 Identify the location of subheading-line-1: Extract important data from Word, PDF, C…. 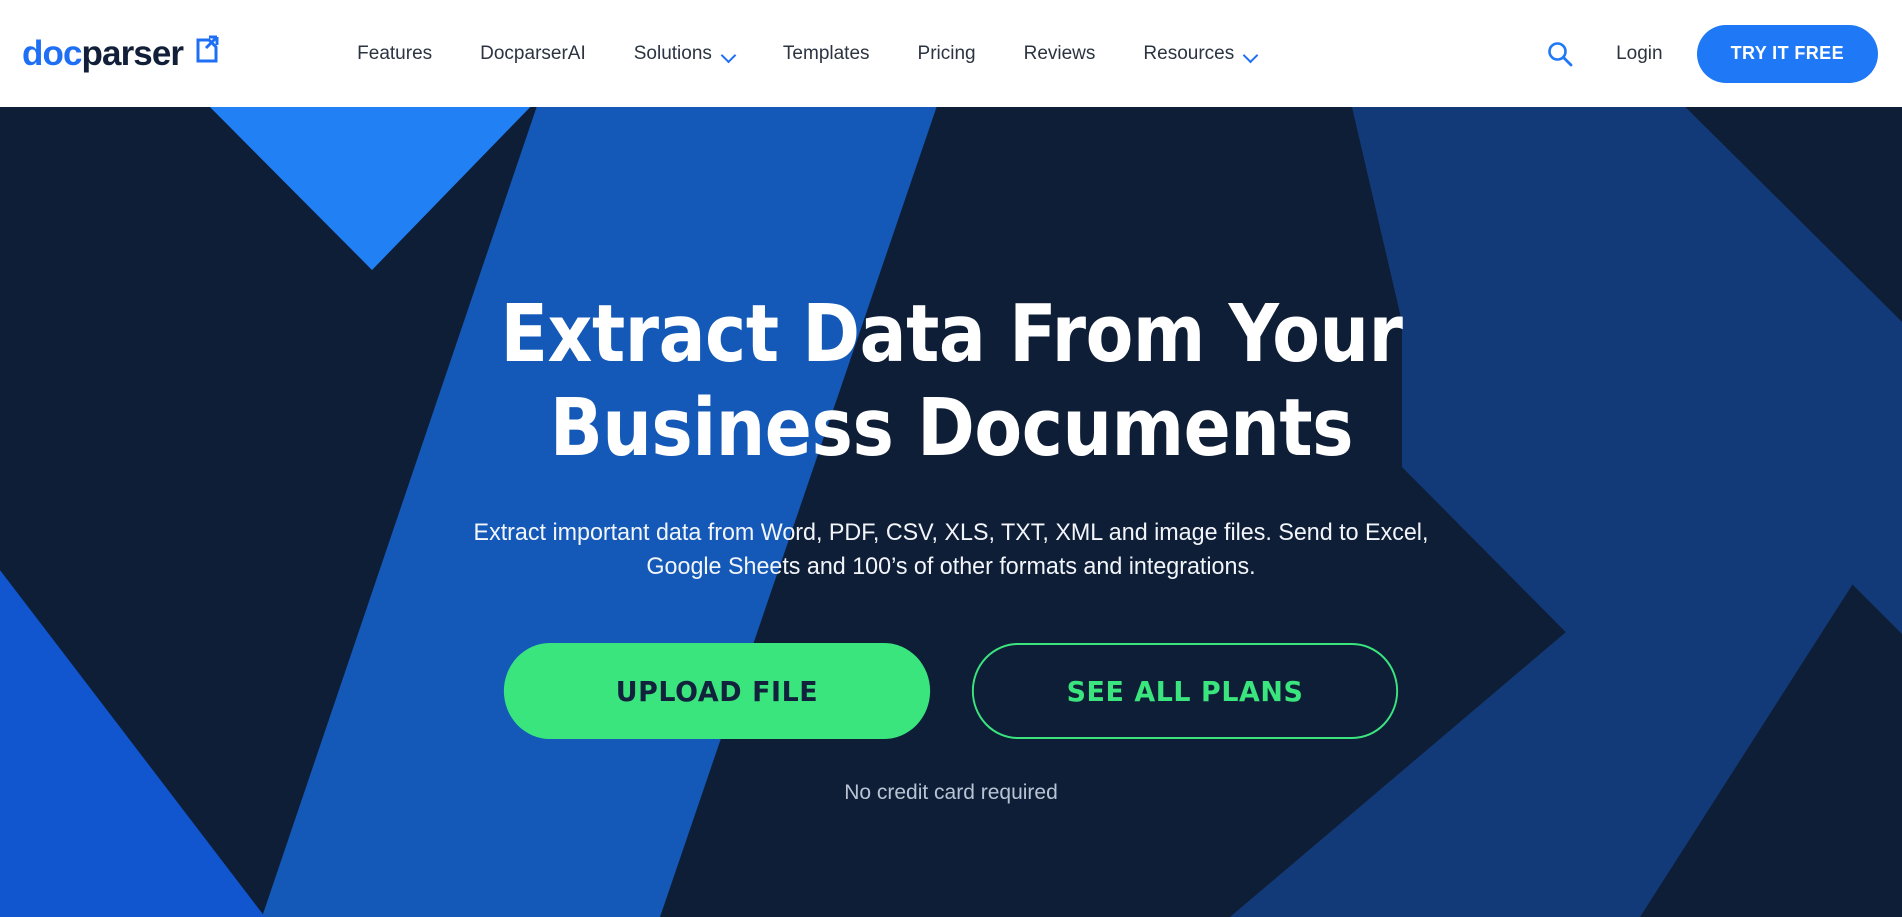
(951, 532).